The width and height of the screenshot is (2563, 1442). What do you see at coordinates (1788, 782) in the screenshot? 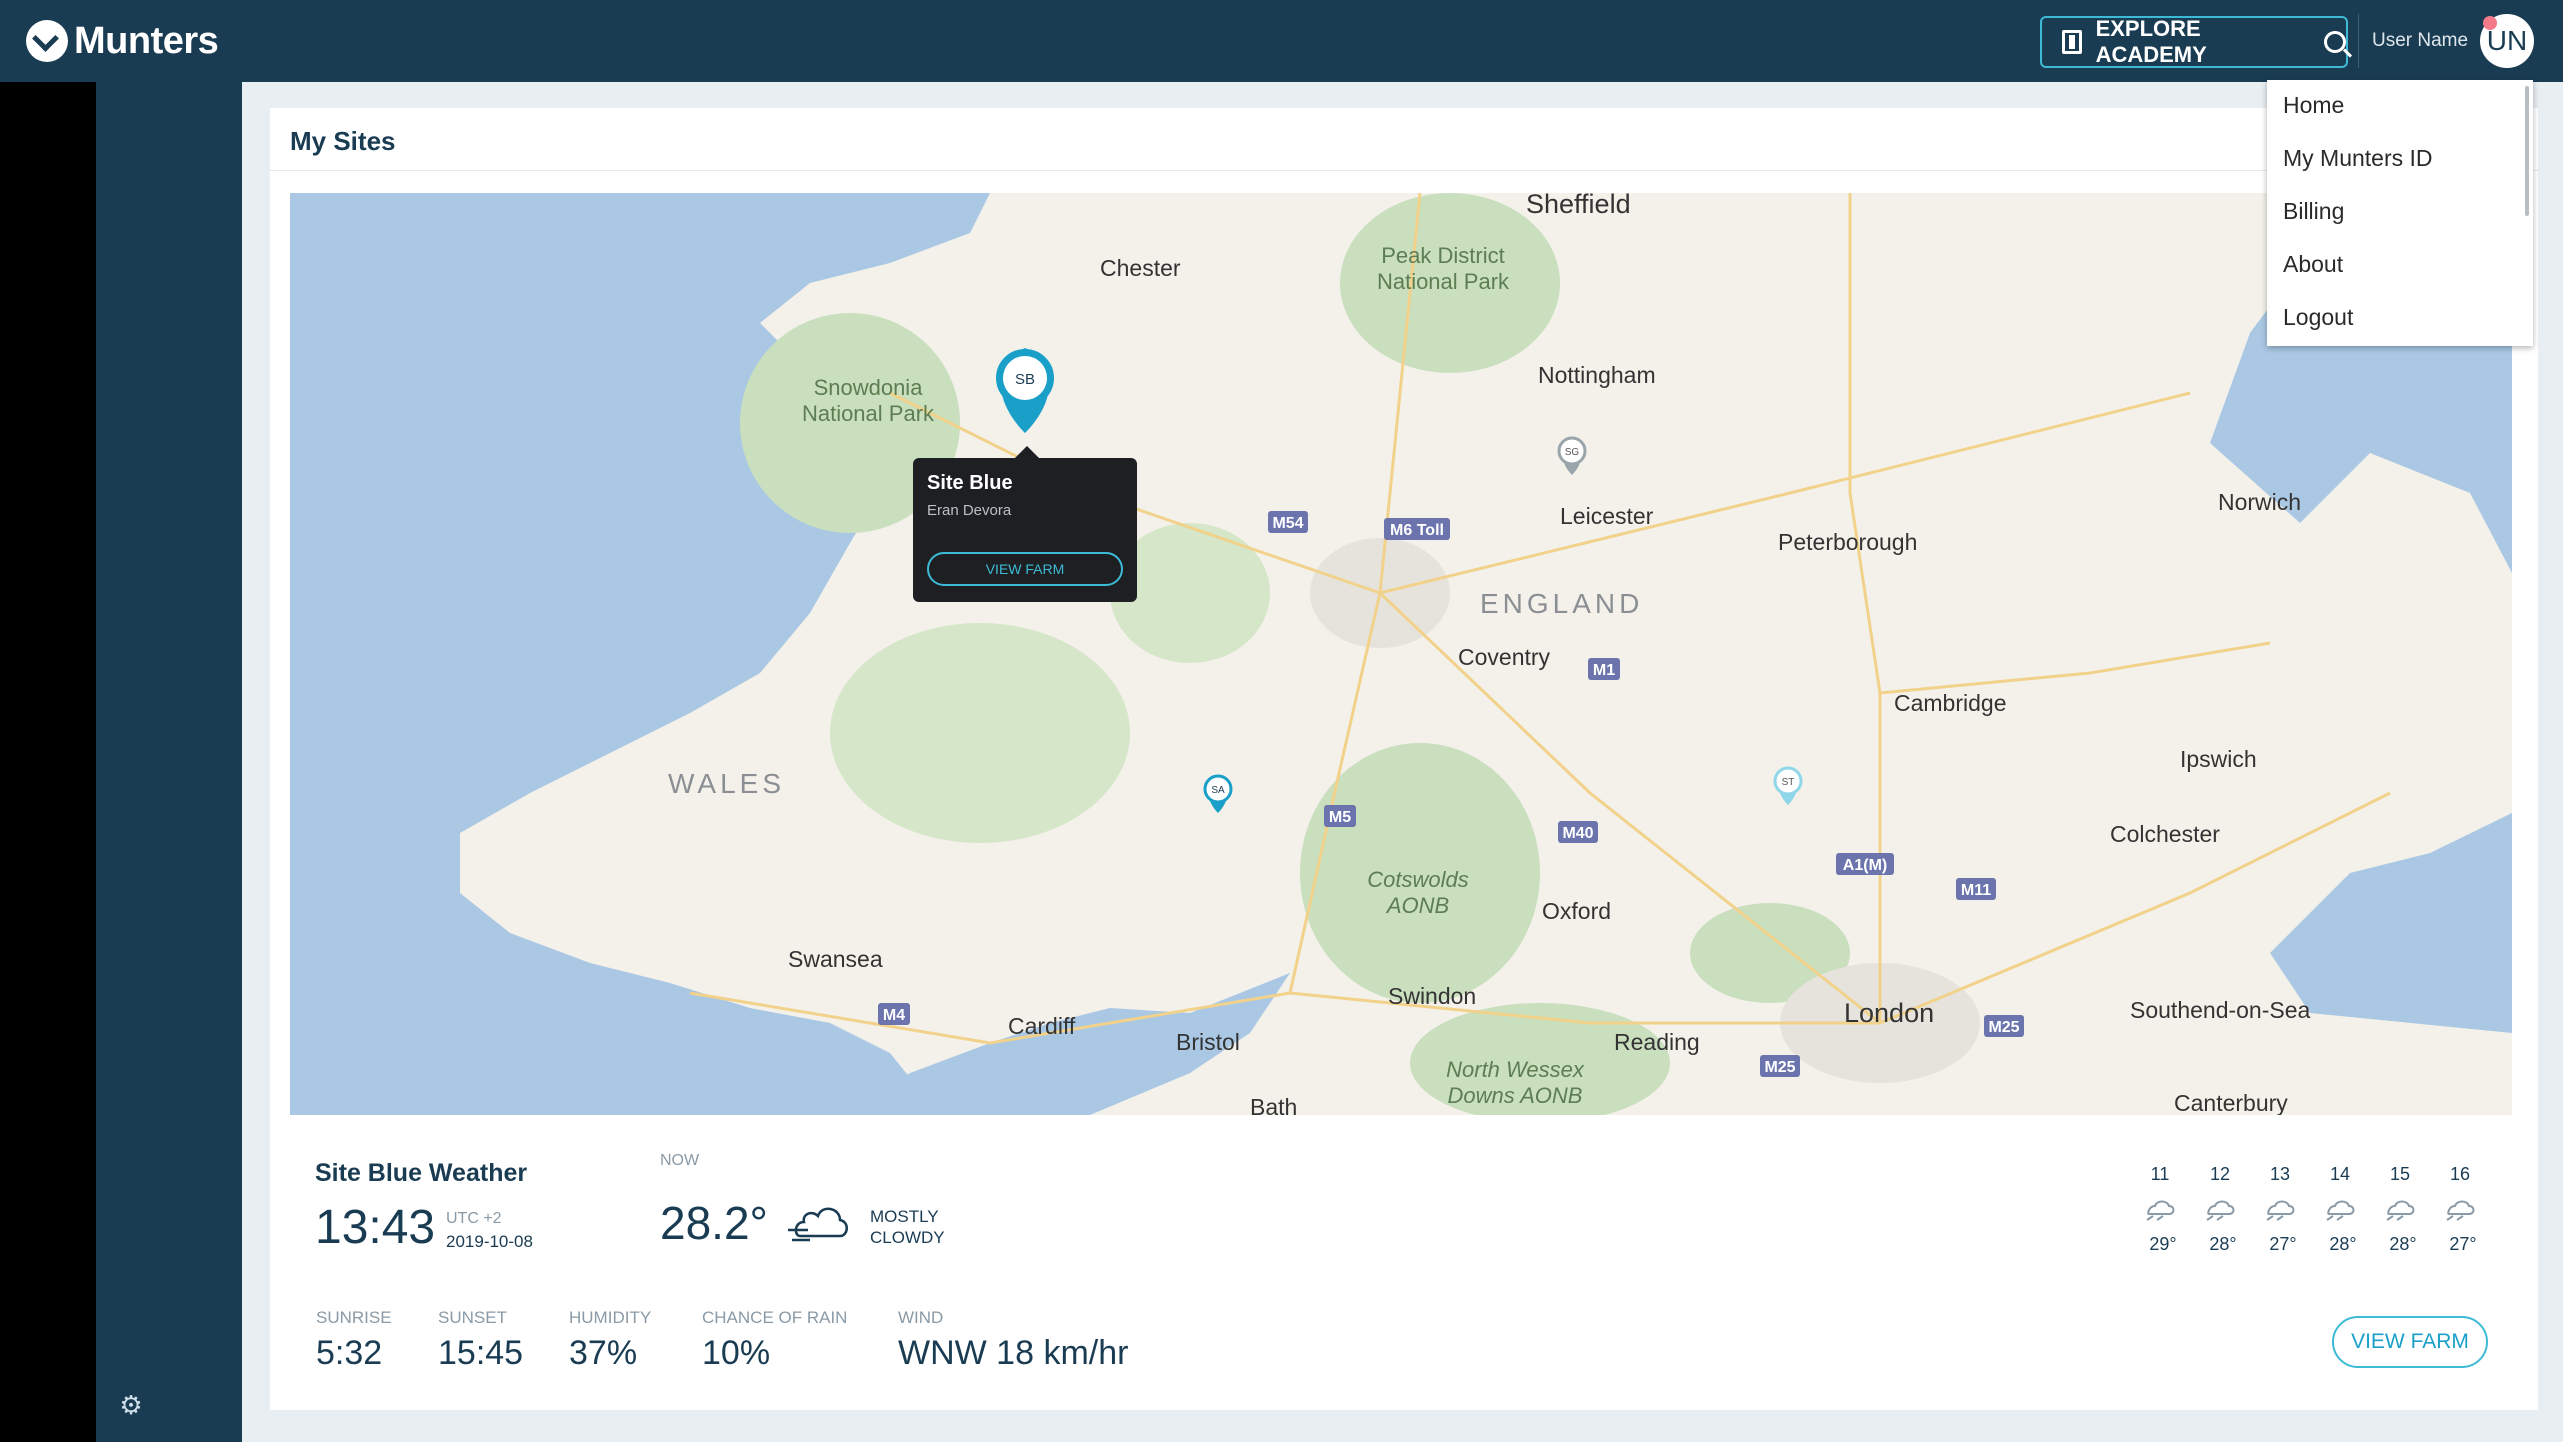
I see `marker-label: ST` at bounding box center [1788, 782].